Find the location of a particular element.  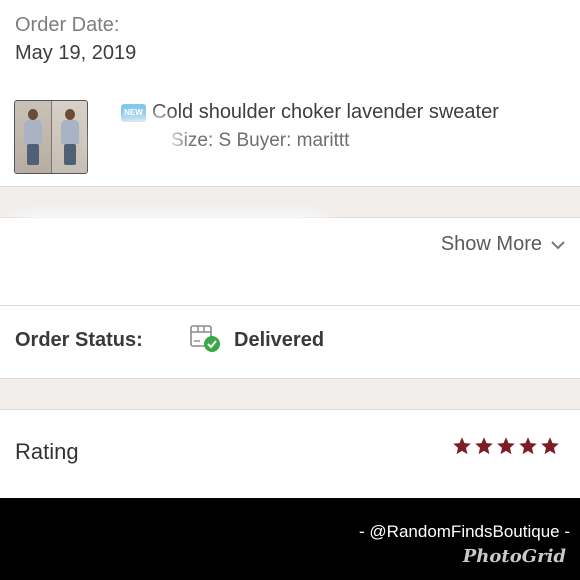

delivered-box-check-icon is located at coordinates (205, 338).